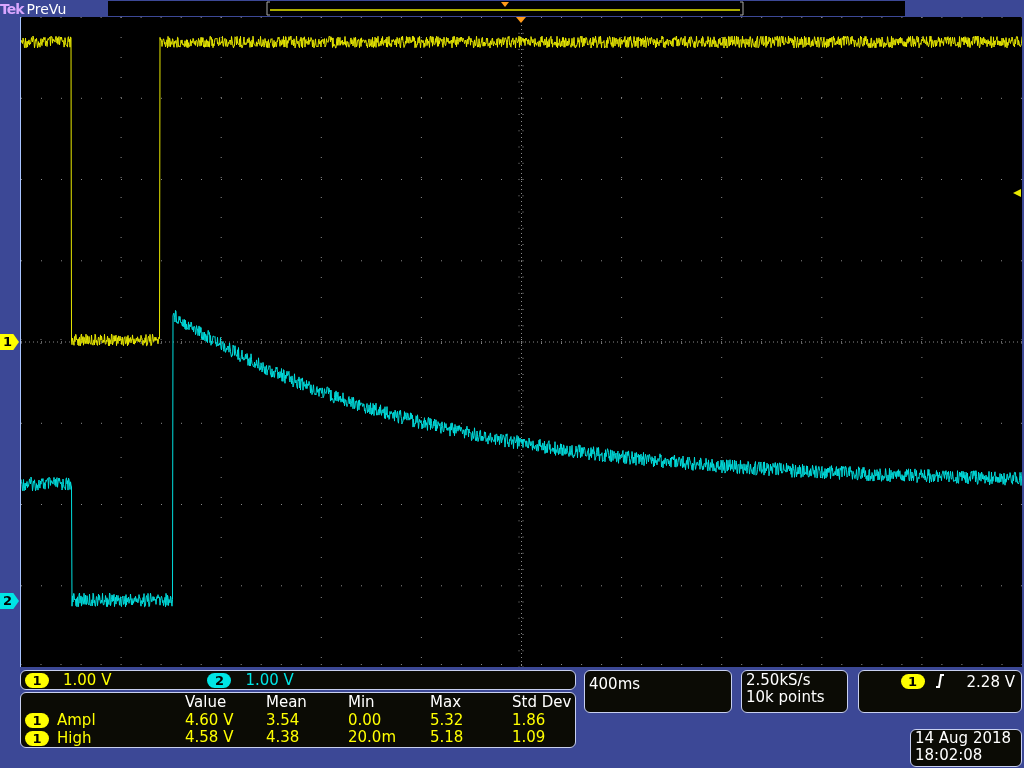 The width and height of the screenshot is (1024, 768). I want to click on column-header: Max, so click(446, 703).